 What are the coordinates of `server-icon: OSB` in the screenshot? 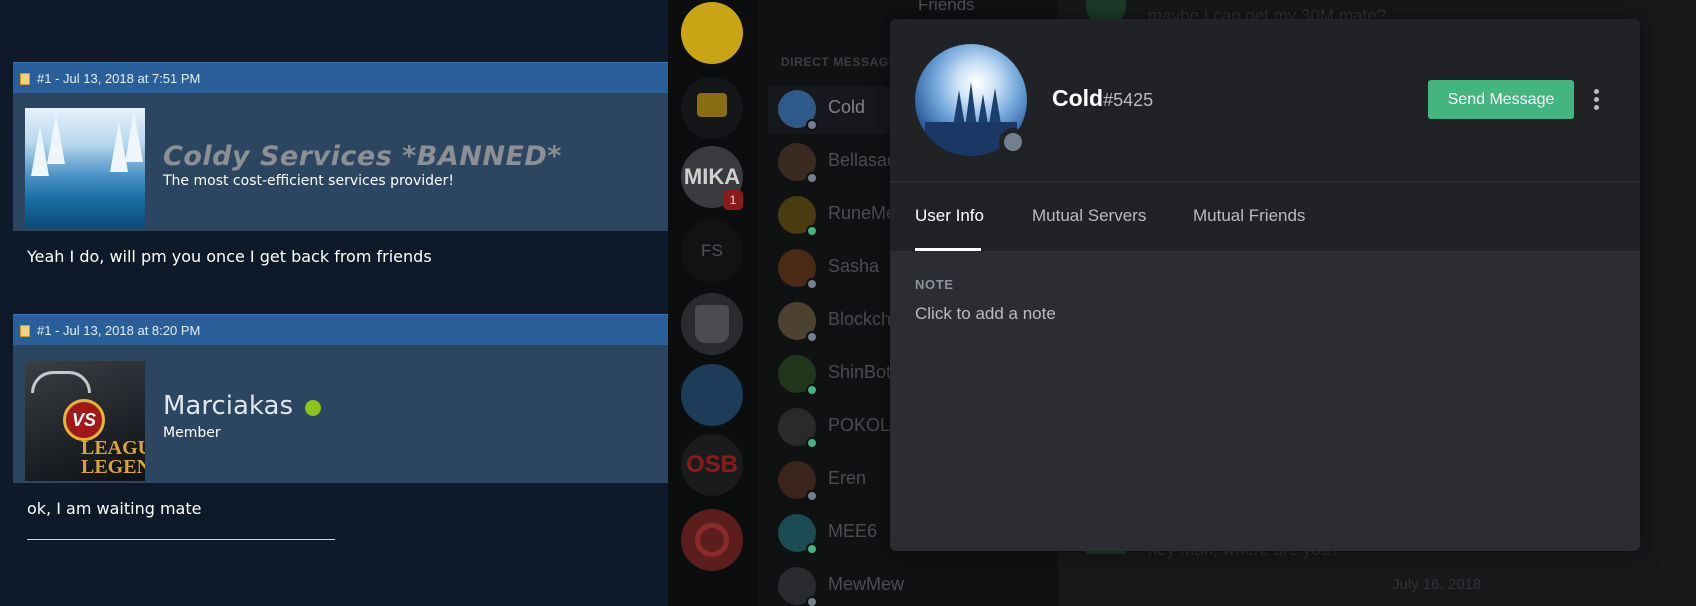 It's located at (712, 465).